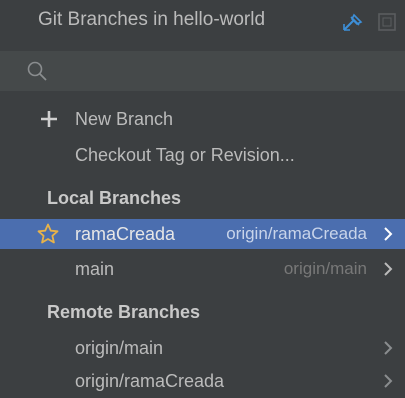  What do you see at coordinates (152, 19) in the screenshot?
I see `popup-title: Git Branches in hello-world` at bounding box center [152, 19].